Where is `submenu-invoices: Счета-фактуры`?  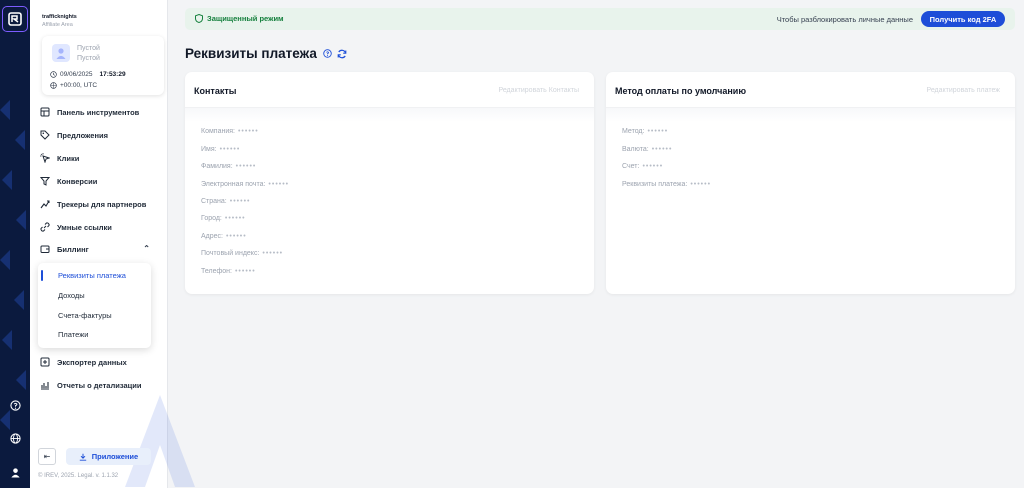
submenu-invoices: Счета-фактуры is located at coordinates (94, 315).